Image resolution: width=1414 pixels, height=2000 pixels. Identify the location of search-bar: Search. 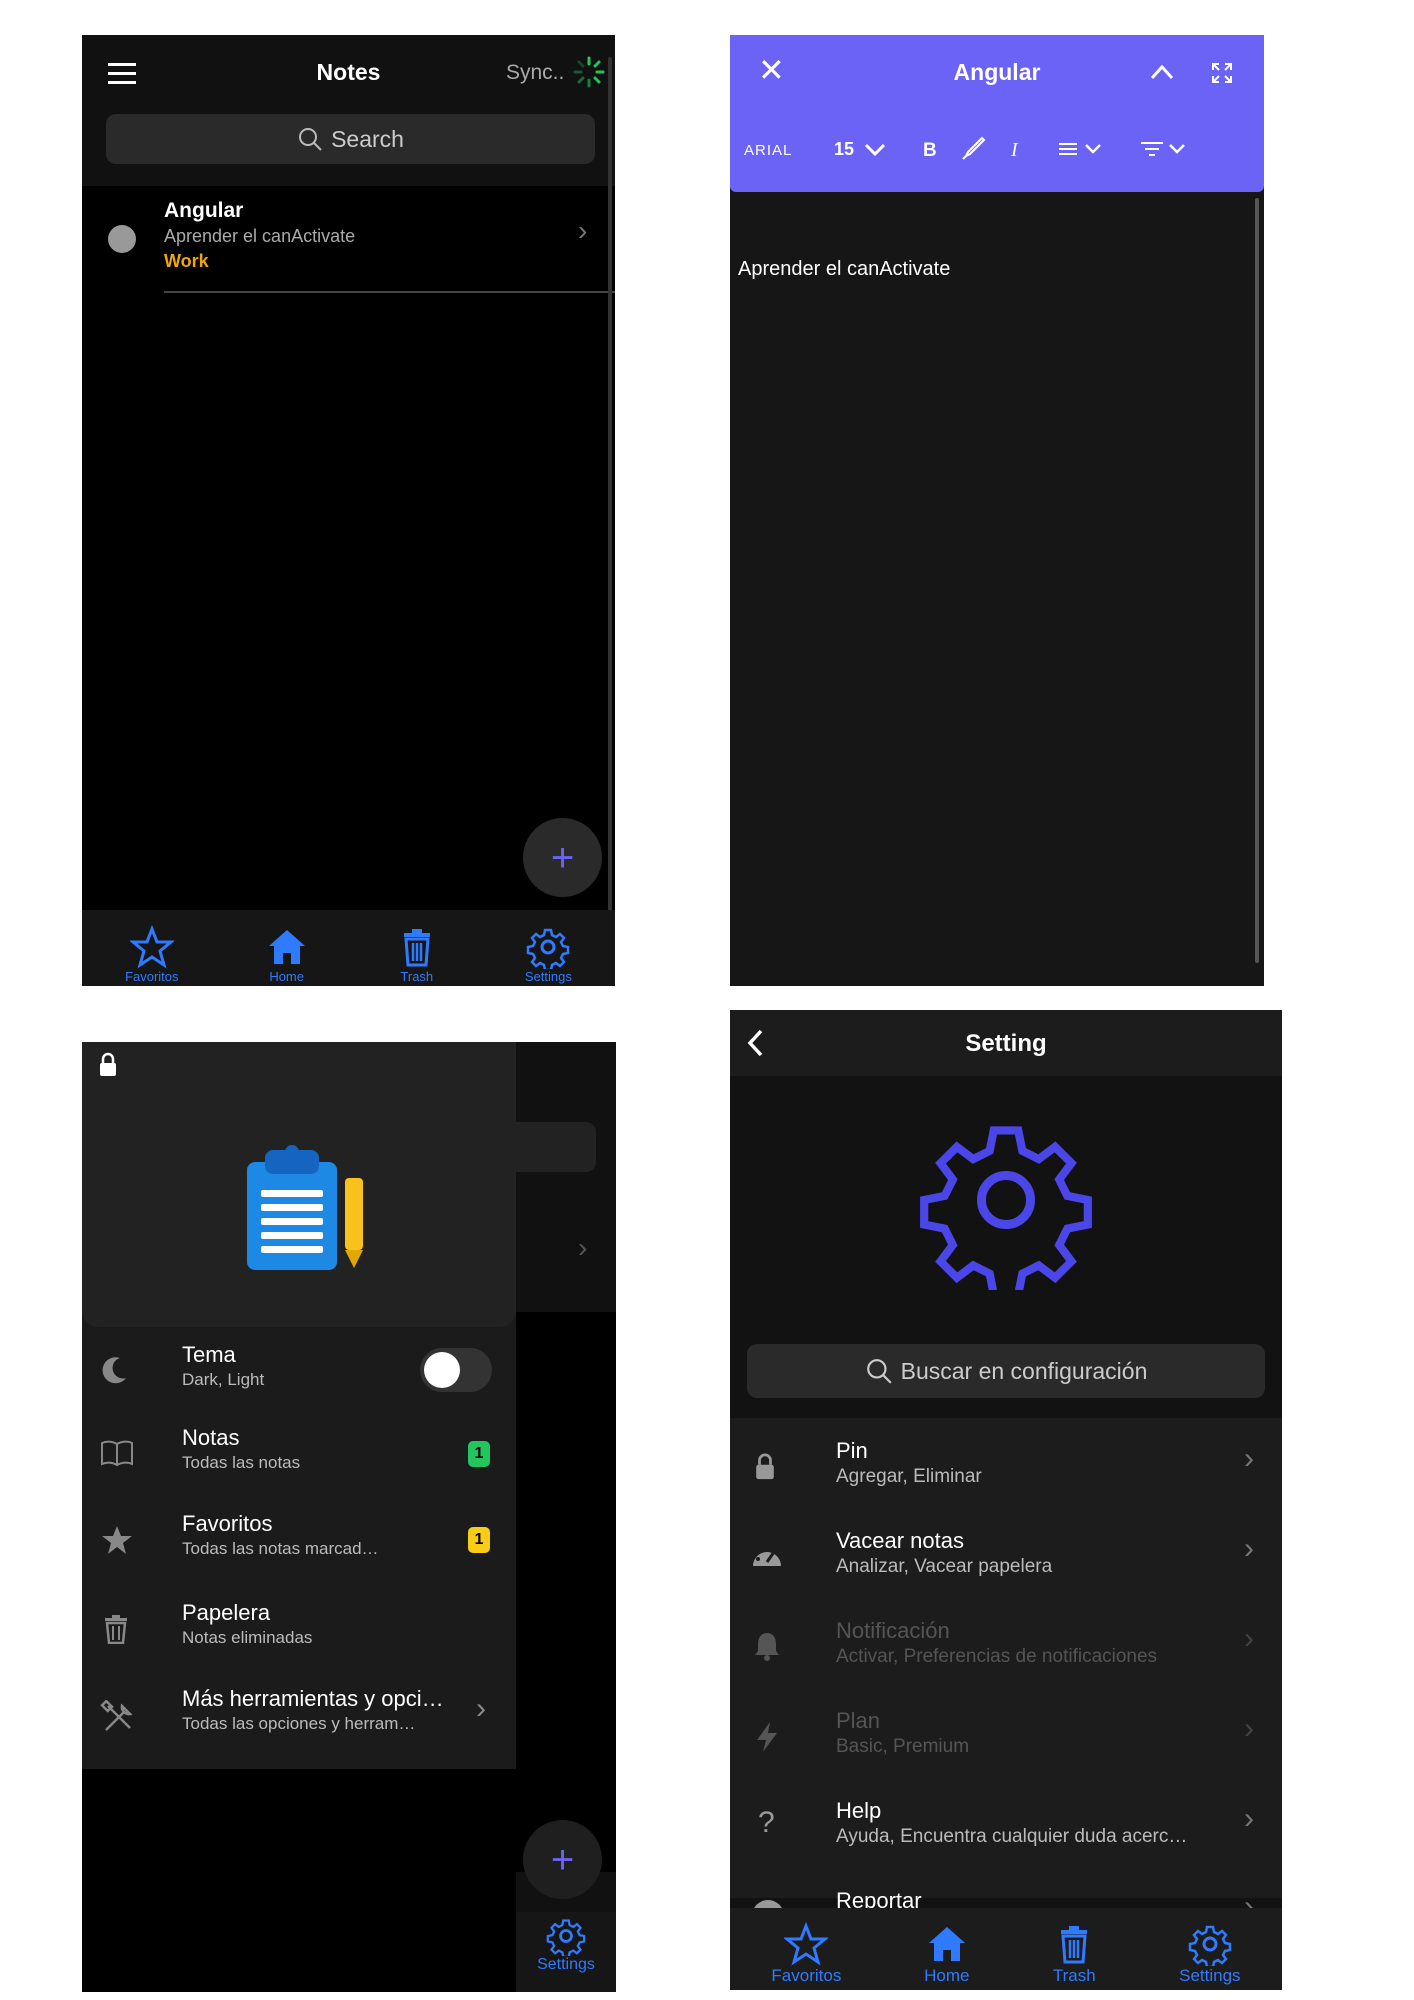
(350, 139).